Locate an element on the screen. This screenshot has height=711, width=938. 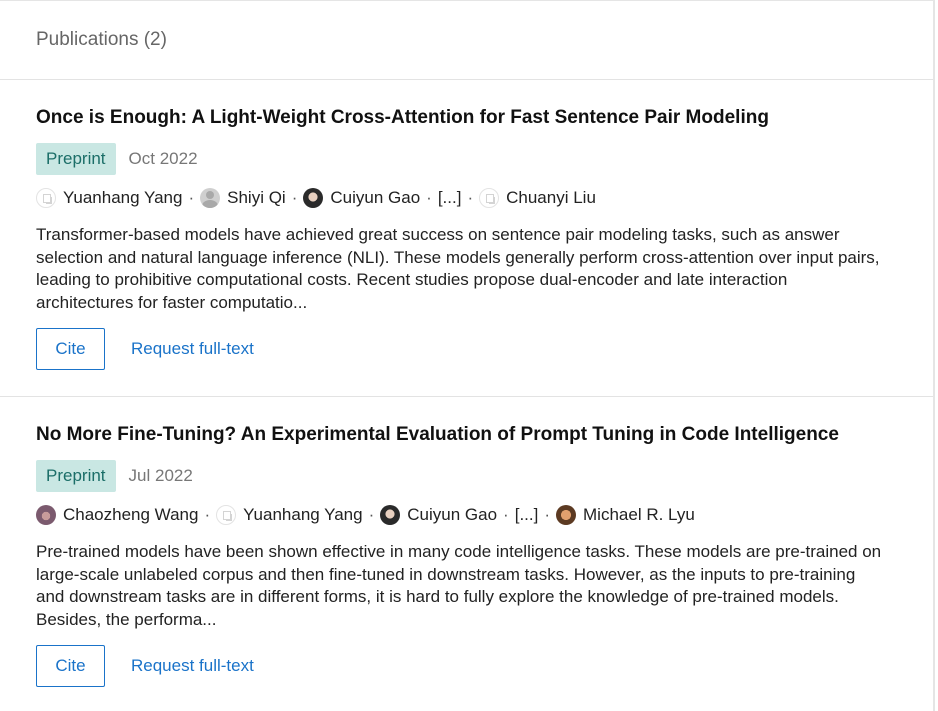
author-name: Chaozheng Wang is located at coordinates (131, 514).